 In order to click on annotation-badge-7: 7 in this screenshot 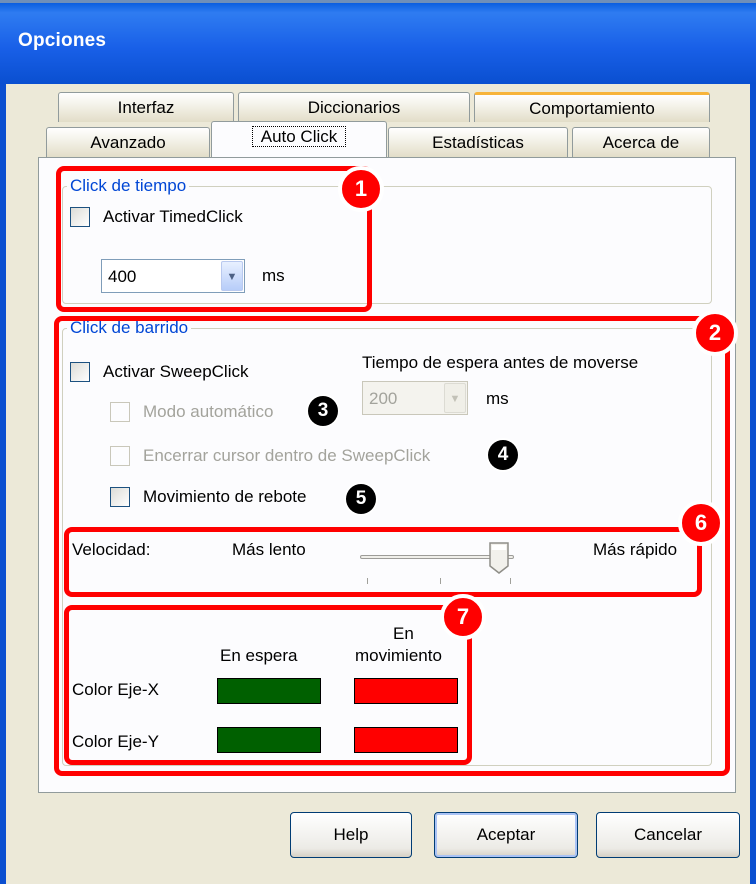, I will do `click(463, 617)`.